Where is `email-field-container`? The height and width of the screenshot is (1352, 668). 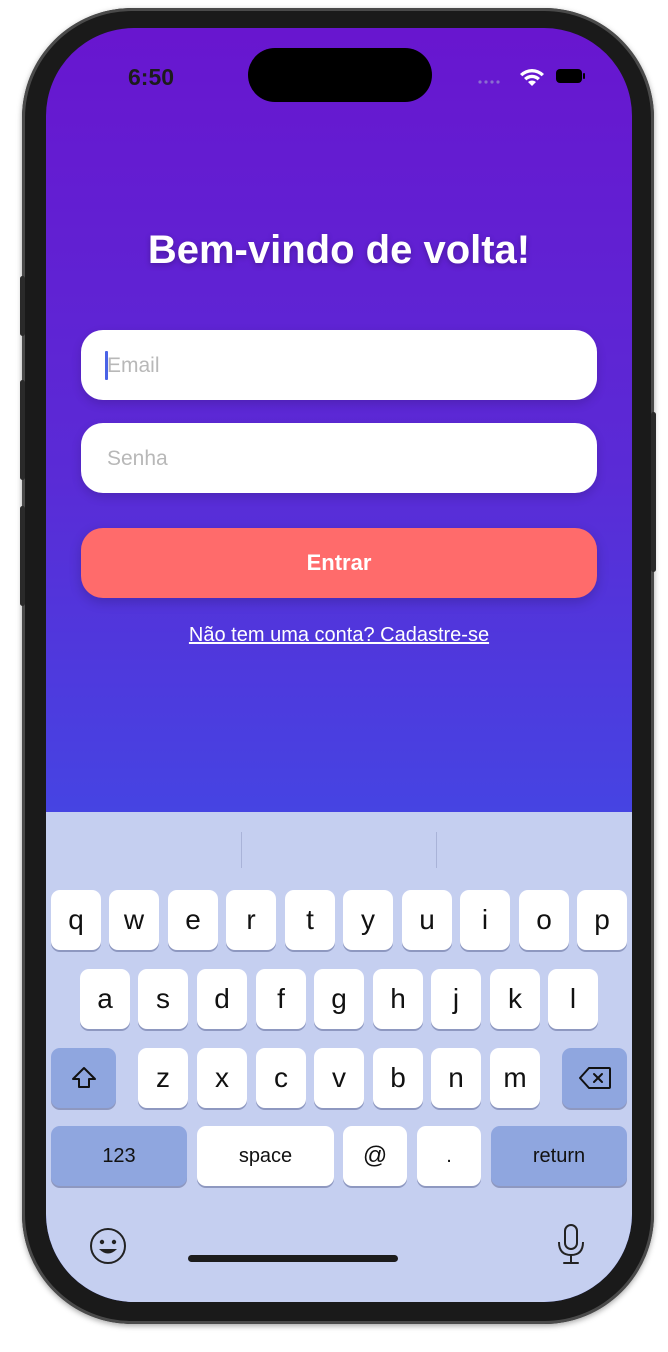 email-field-container is located at coordinates (339, 366).